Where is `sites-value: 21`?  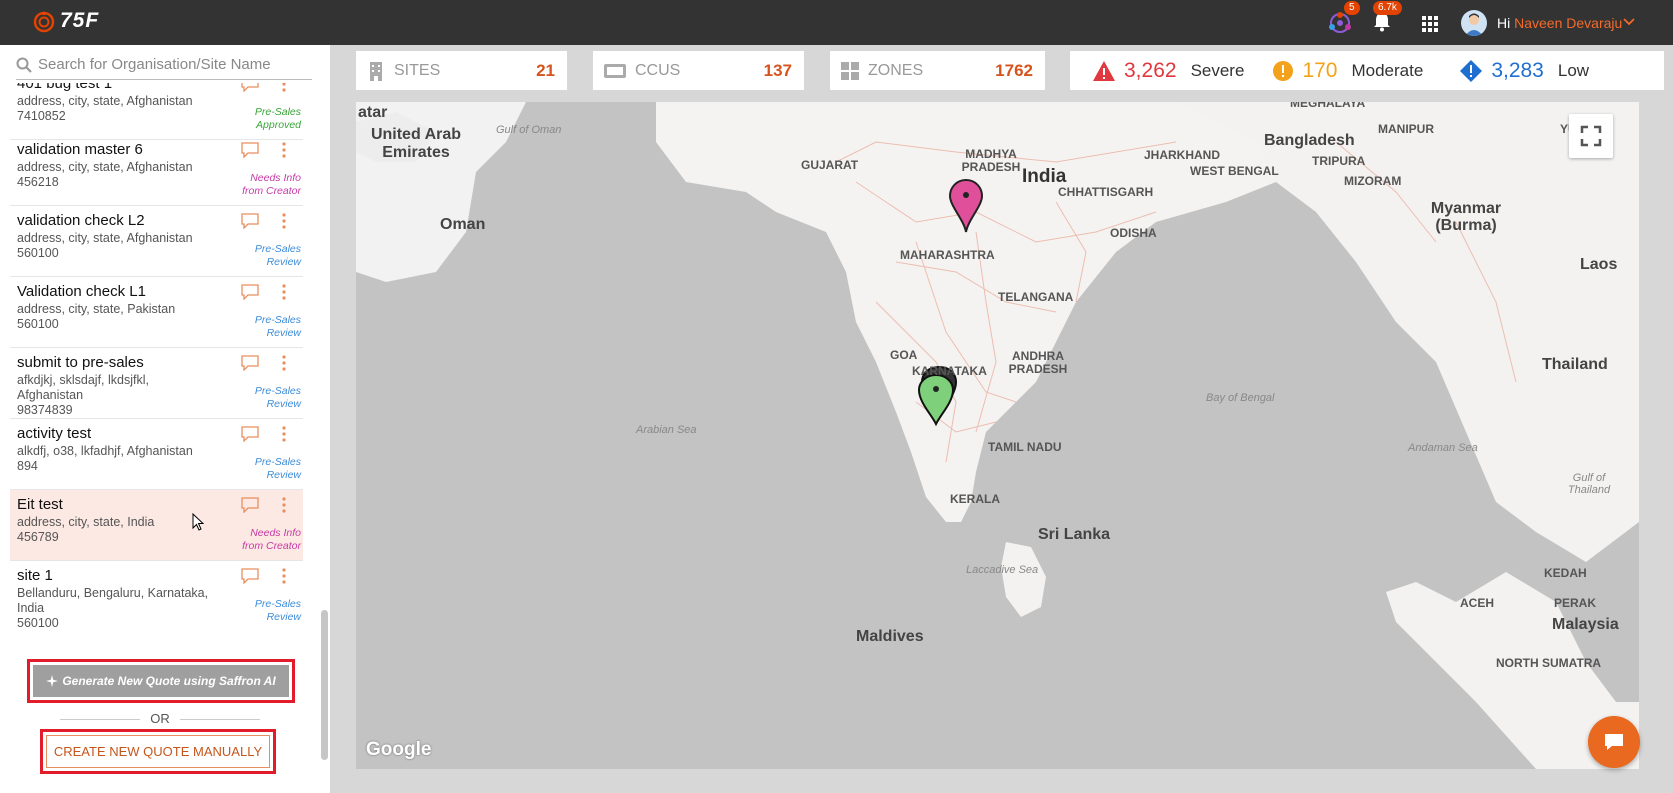 sites-value: 21 is located at coordinates (545, 70).